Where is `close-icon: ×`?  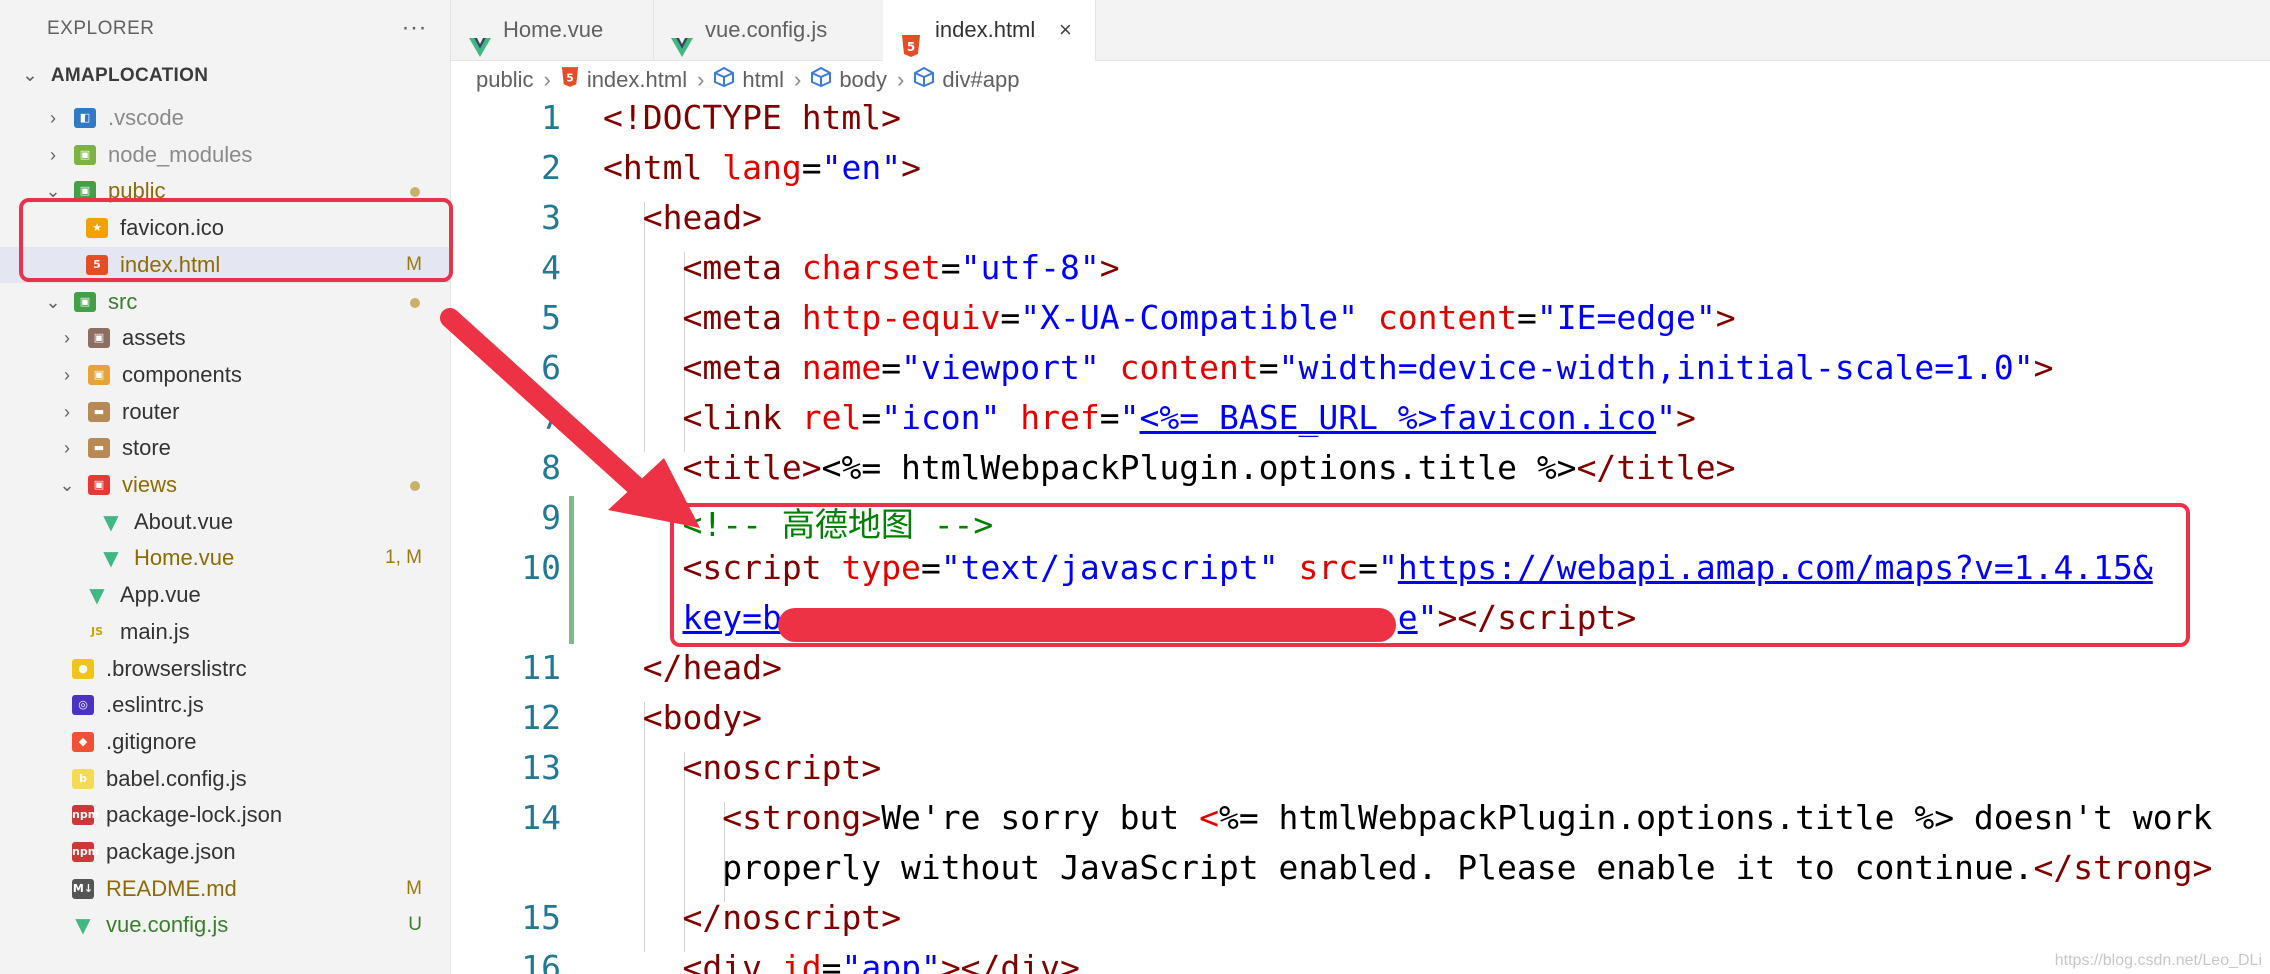
close-icon: × is located at coordinates (1065, 30).